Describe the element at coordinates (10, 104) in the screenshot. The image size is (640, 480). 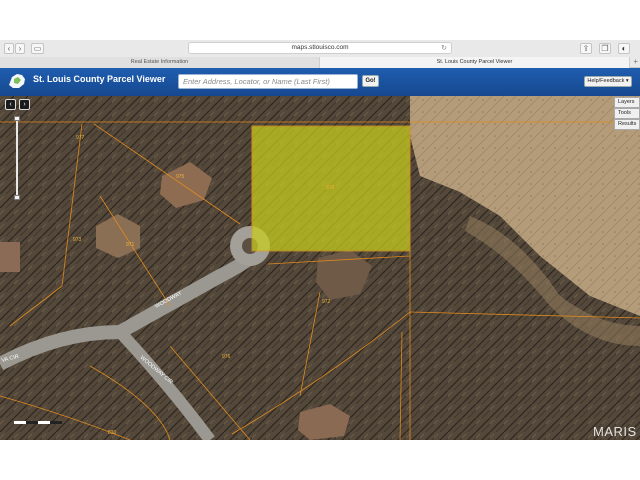
I see `pan-left-button: ‹` at that location.